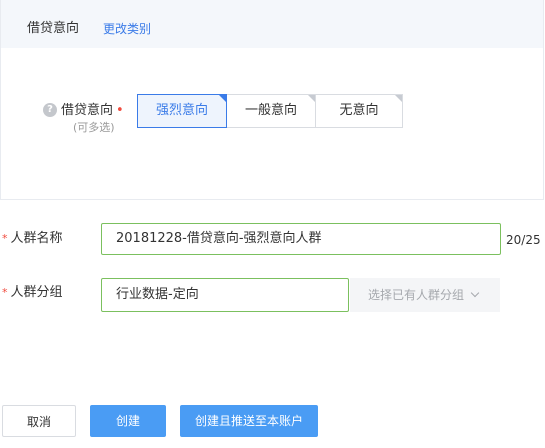 This screenshot has height=448, width=545. I want to click on intent-option-label: 强烈意向, so click(181, 110).